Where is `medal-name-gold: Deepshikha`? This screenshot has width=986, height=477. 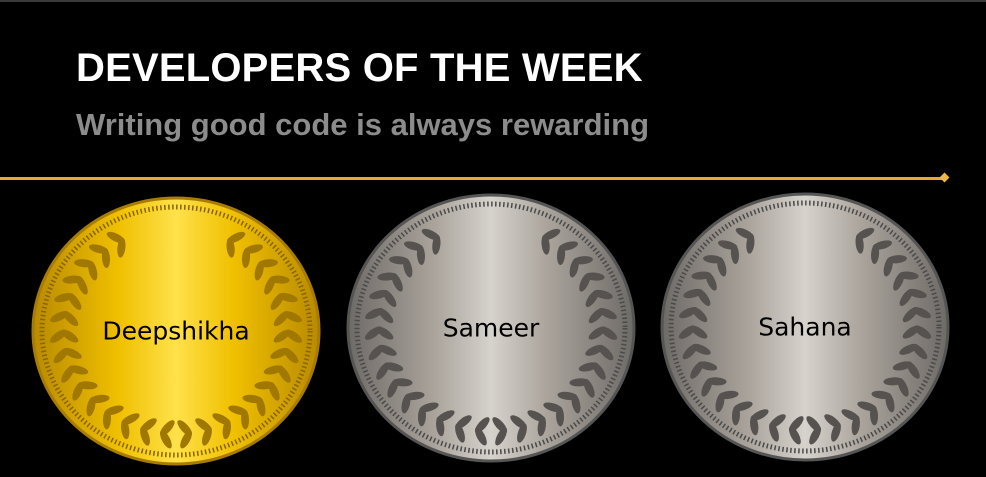
medal-name-gold: Deepshikha is located at coordinates (176, 331).